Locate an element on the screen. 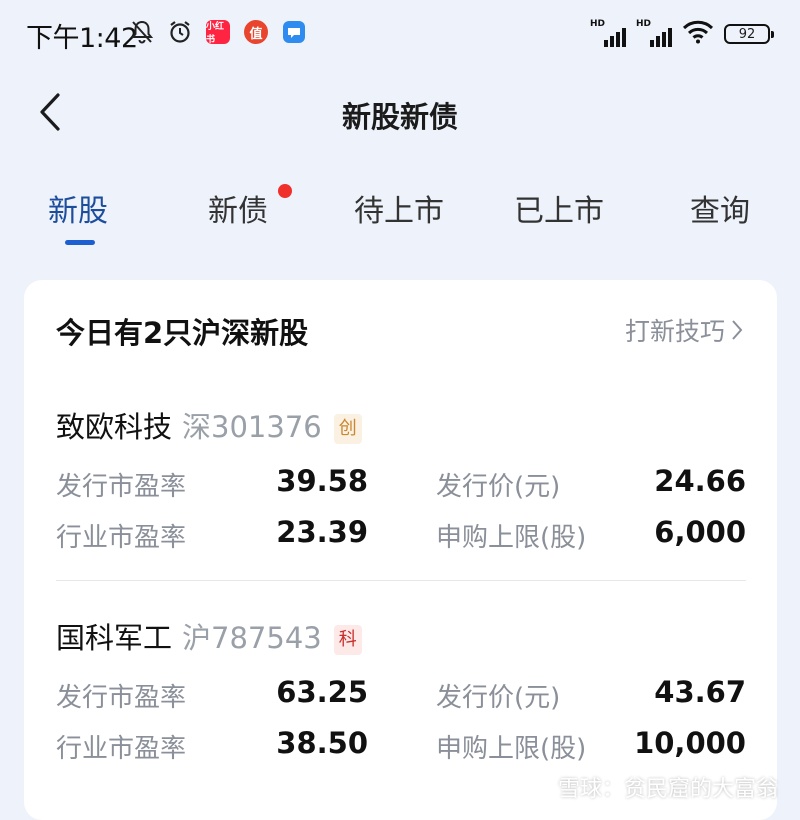 This screenshot has height=820, width=800. tab-bar: 新股 新债 待上市 已上市 查询 is located at coordinates (400, 220).